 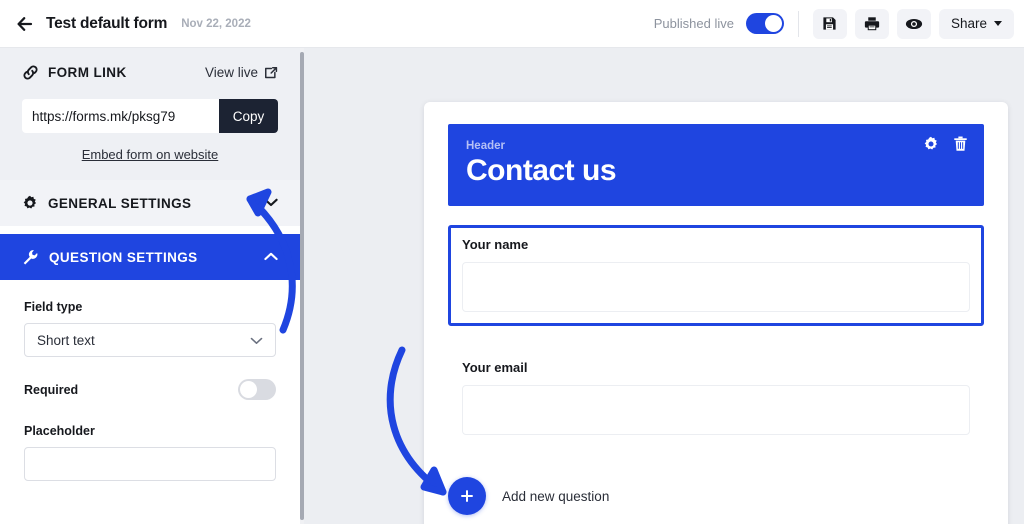 I want to click on embed-form-link: Embed form on website, so click(x=150, y=154).